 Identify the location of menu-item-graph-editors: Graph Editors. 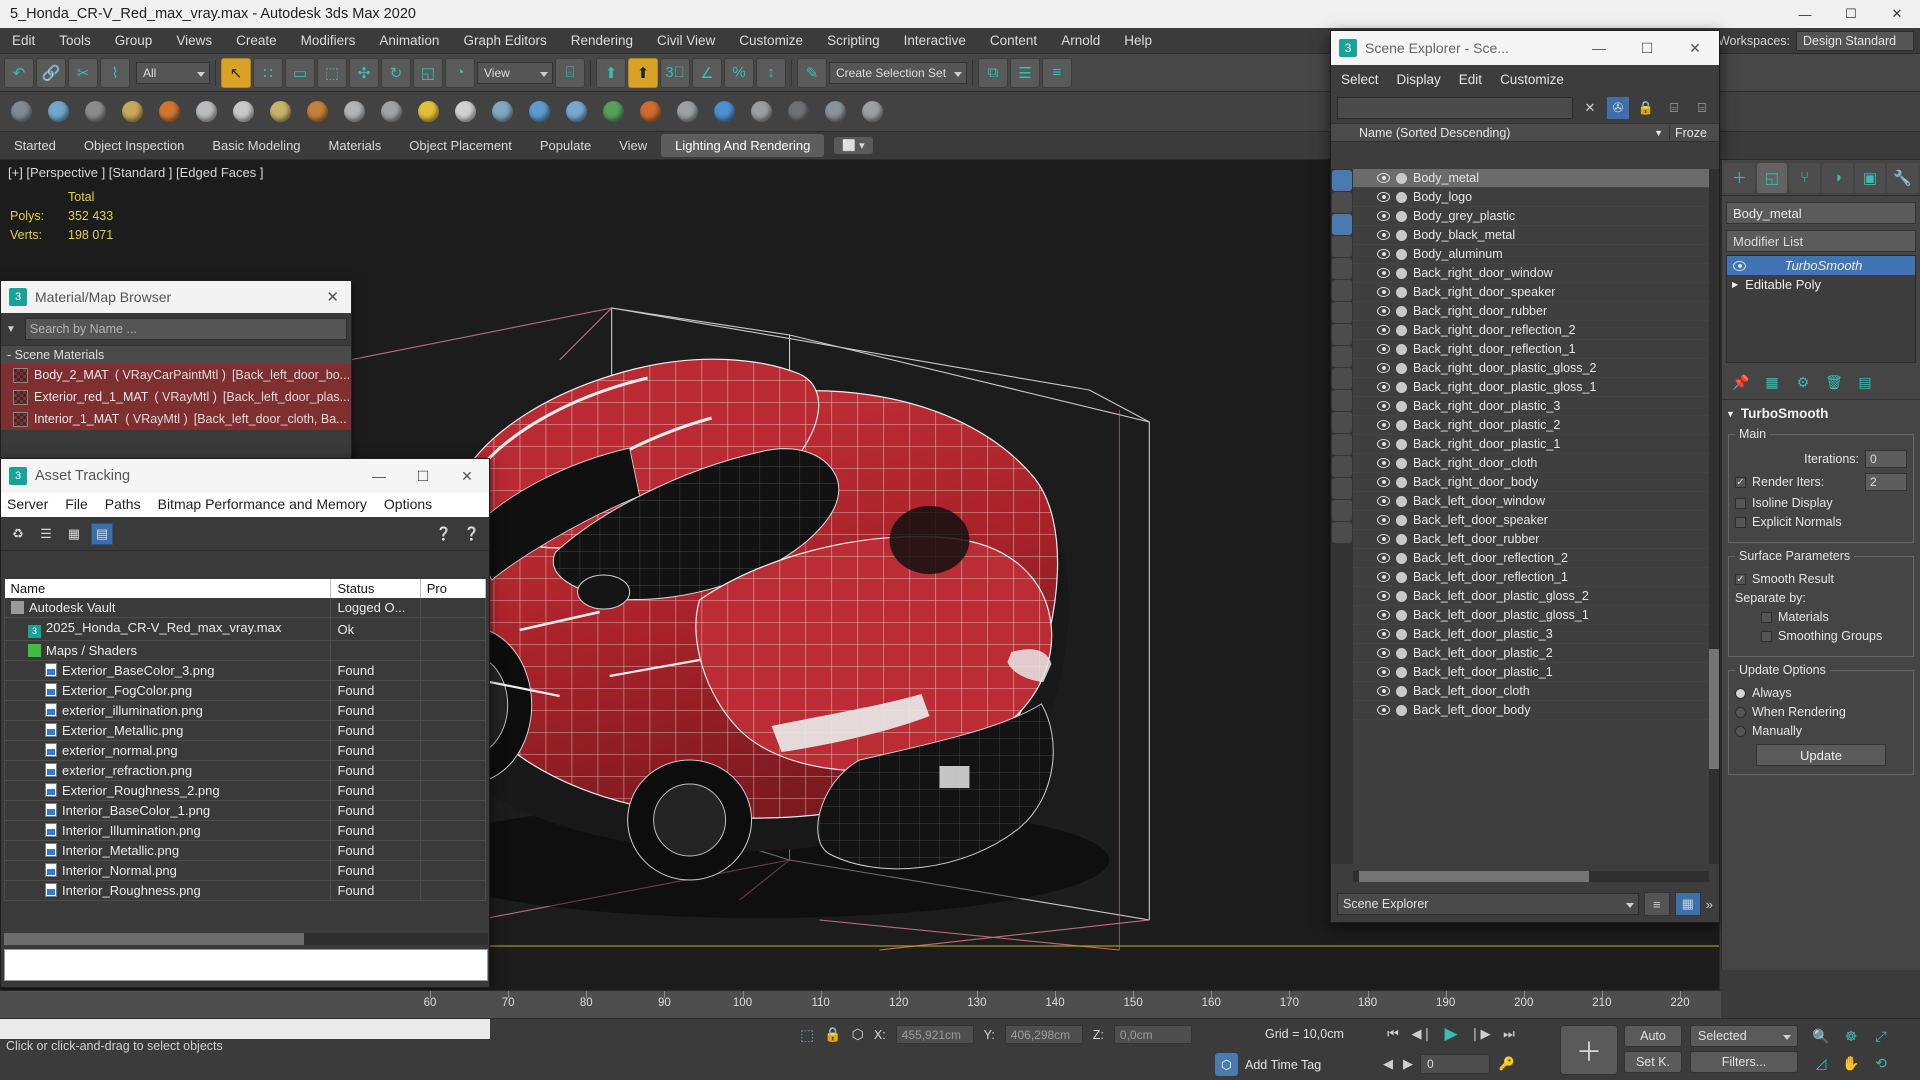
(504, 40).